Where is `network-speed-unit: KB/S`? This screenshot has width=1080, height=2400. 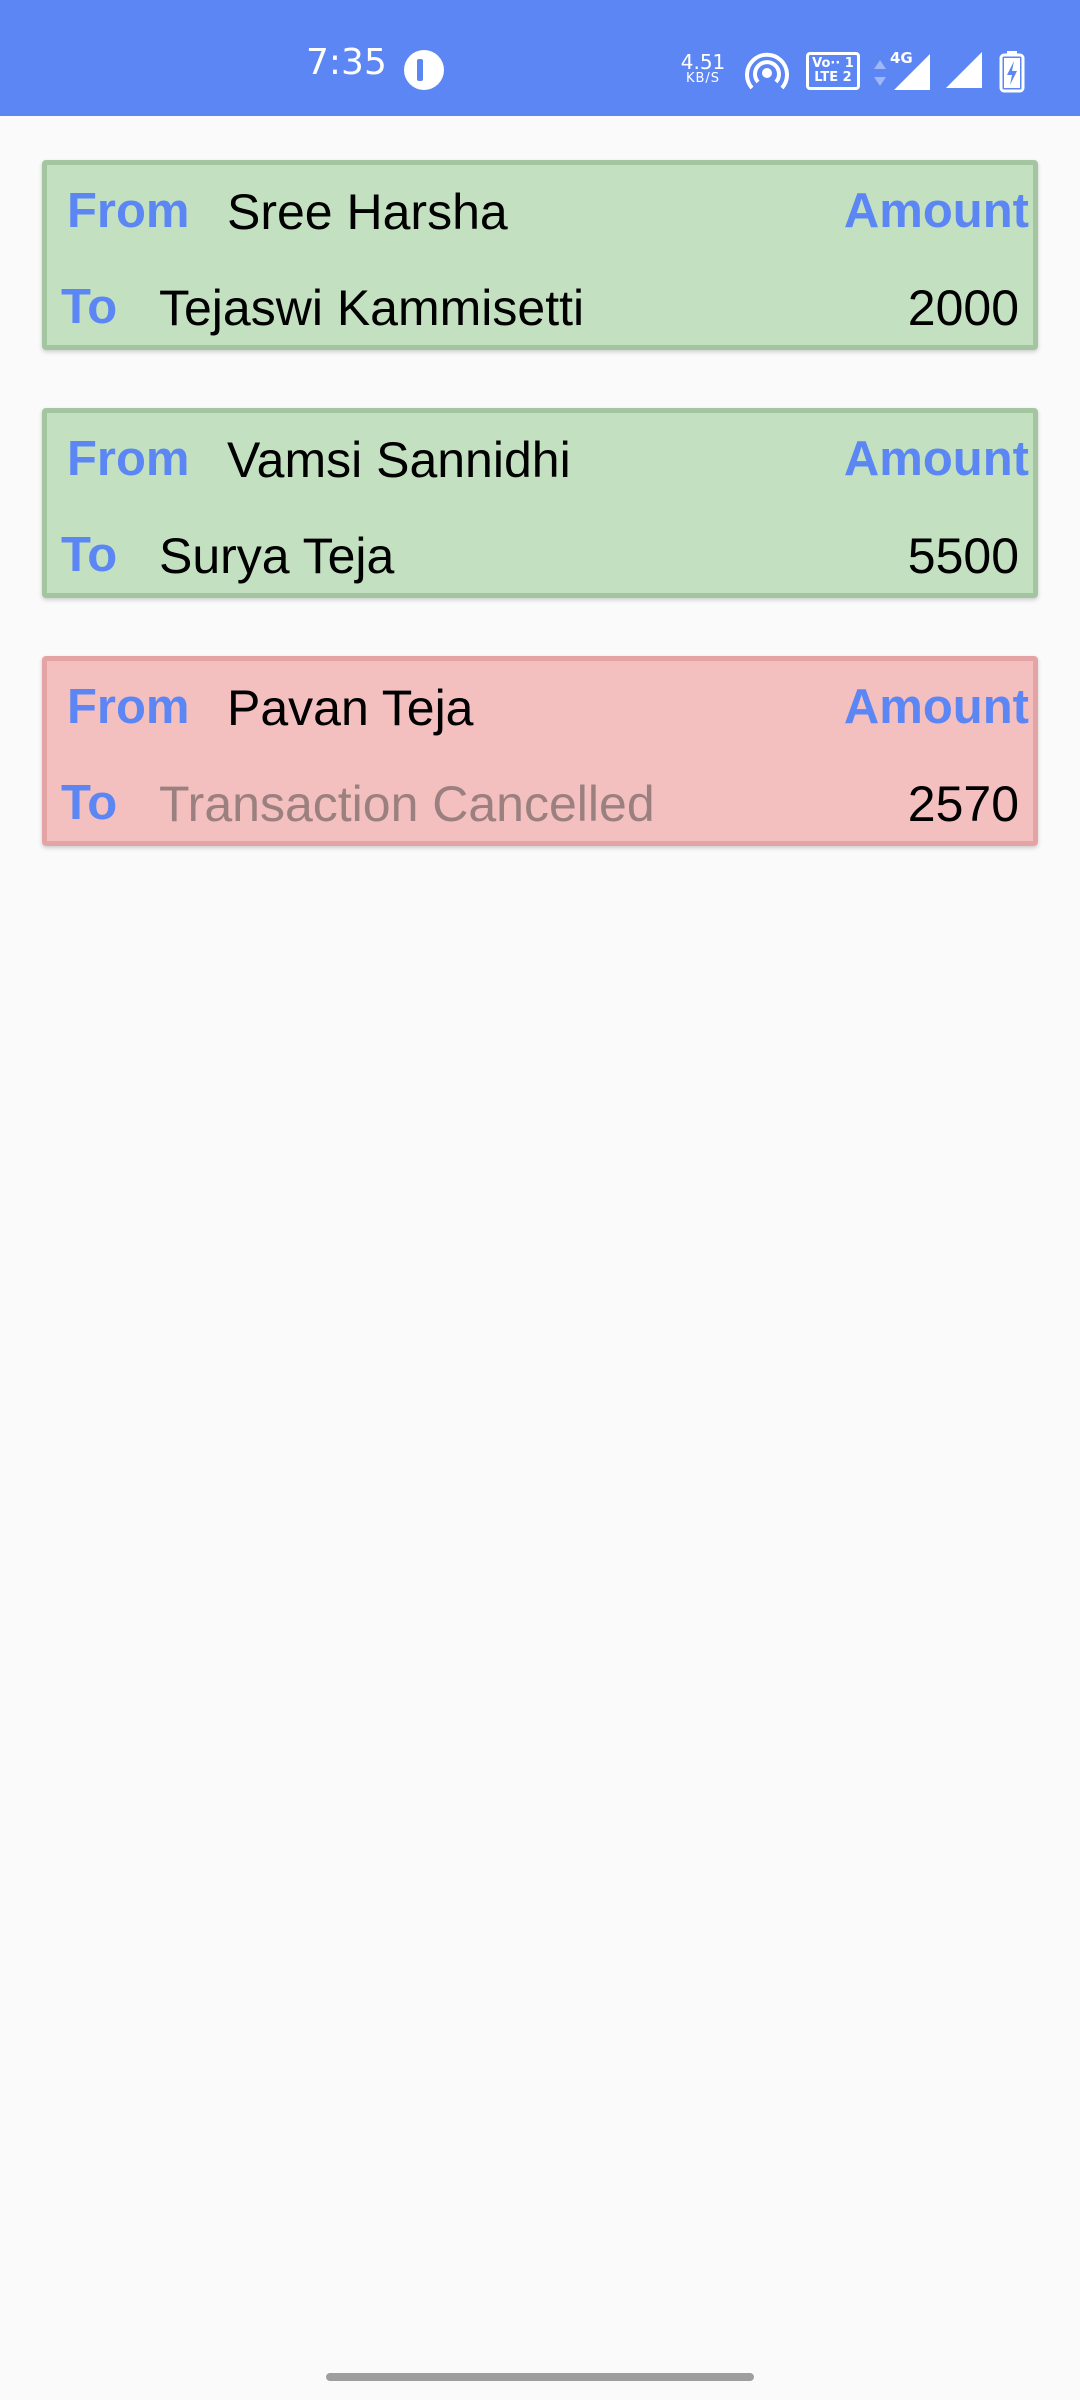 network-speed-unit: KB/S is located at coordinates (703, 78).